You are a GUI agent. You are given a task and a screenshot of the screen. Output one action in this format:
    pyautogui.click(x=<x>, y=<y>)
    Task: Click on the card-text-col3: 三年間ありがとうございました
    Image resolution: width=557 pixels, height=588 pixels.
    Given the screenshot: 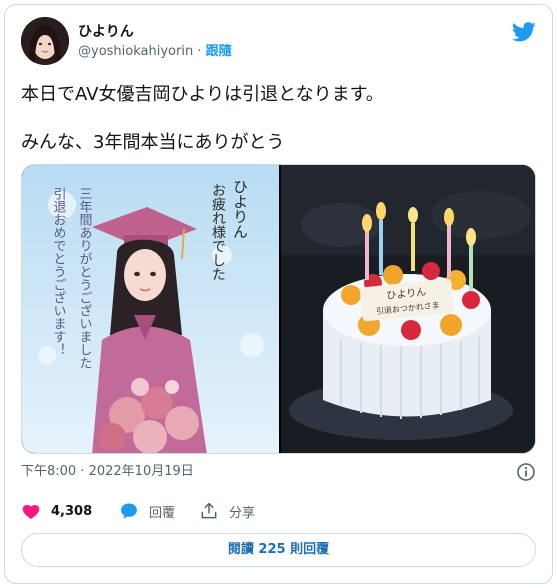 What is the action you would take?
    pyautogui.click(x=85, y=278)
    